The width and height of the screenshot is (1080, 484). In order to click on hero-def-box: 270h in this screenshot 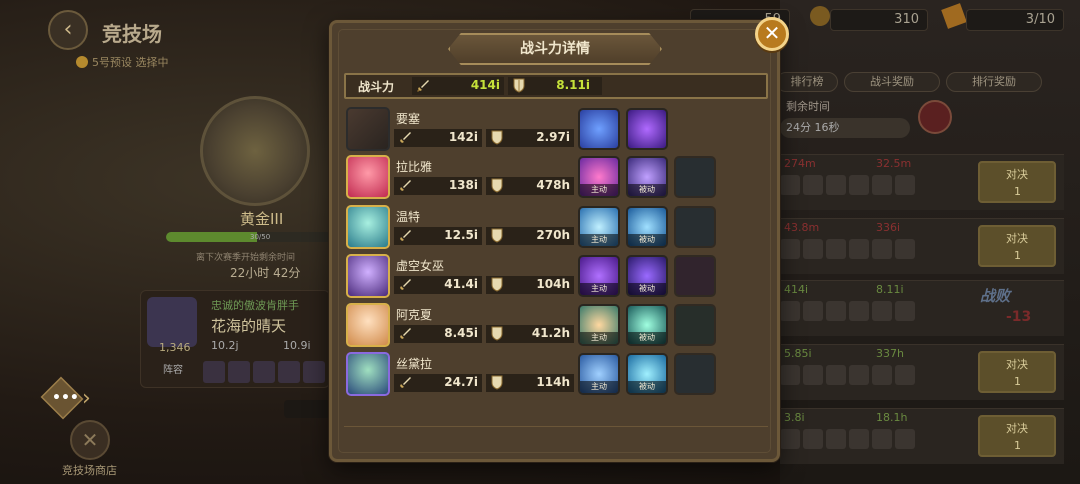, I will do `click(530, 236)`.